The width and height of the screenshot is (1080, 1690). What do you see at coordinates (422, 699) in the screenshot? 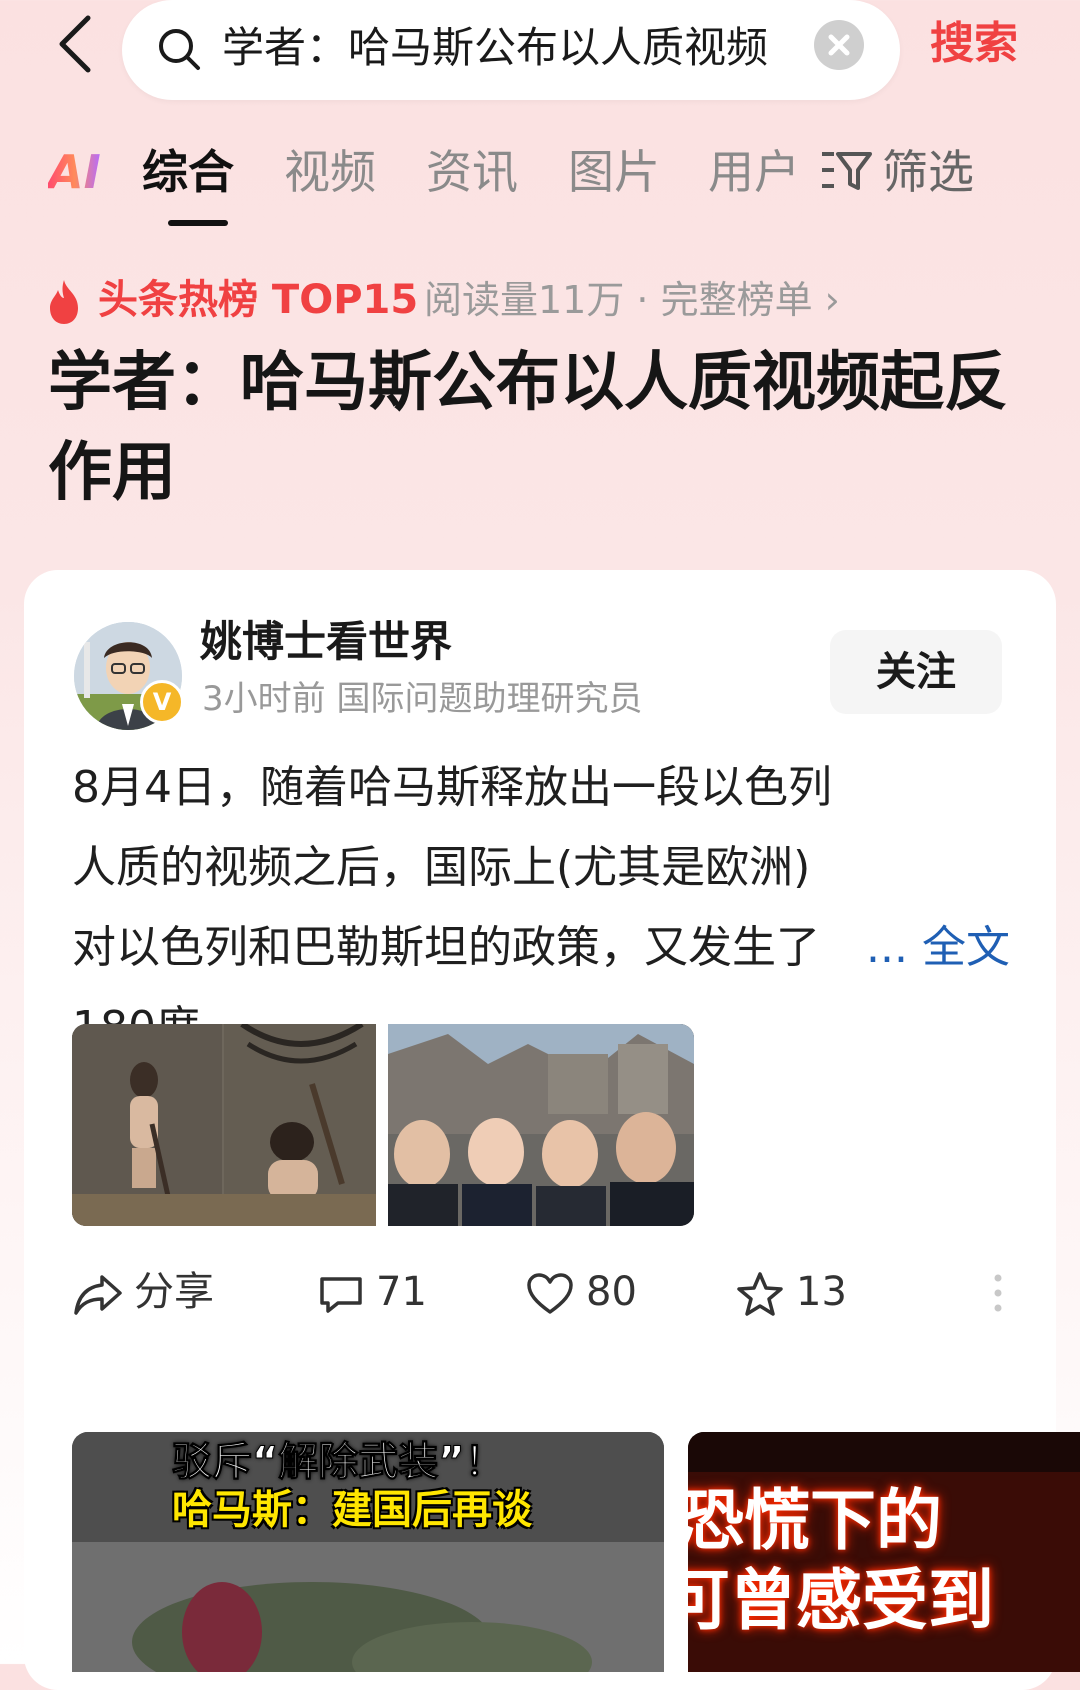
I see `post-meta: 3小时前 国际问题助理研究员` at bounding box center [422, 699].